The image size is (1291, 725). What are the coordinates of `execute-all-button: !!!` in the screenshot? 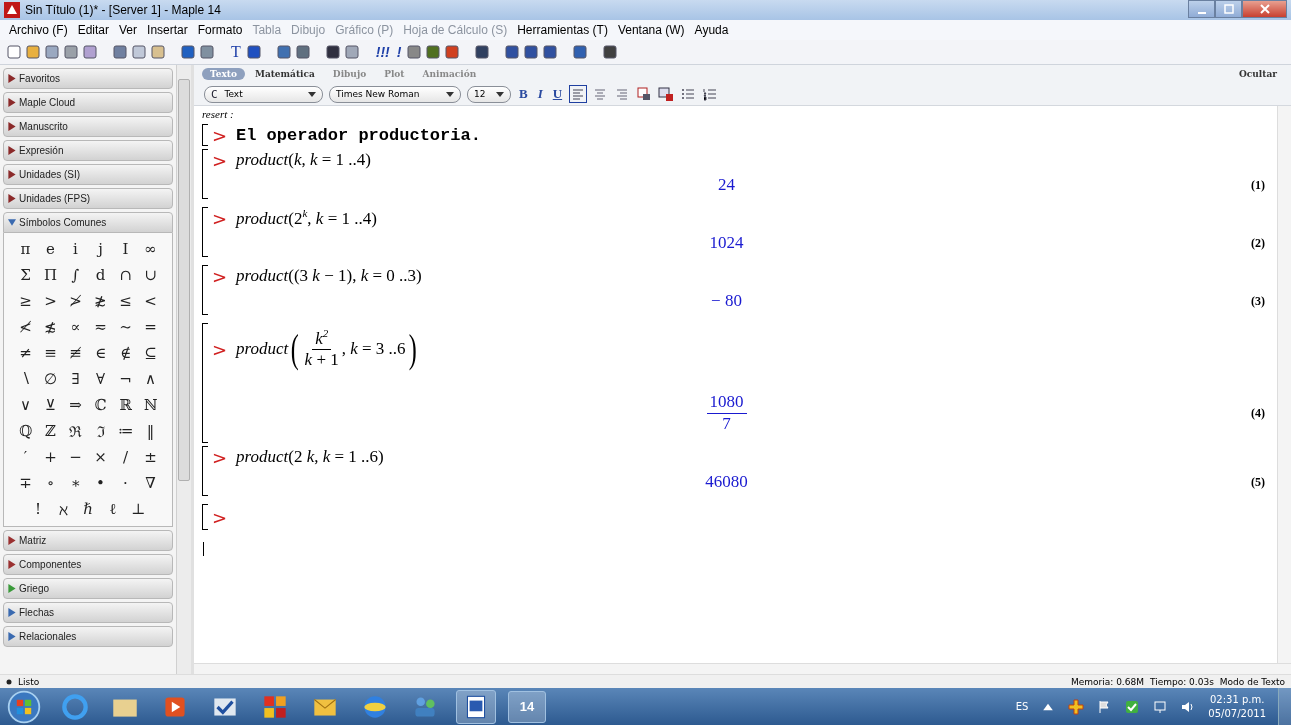 It's located at (382, 52).